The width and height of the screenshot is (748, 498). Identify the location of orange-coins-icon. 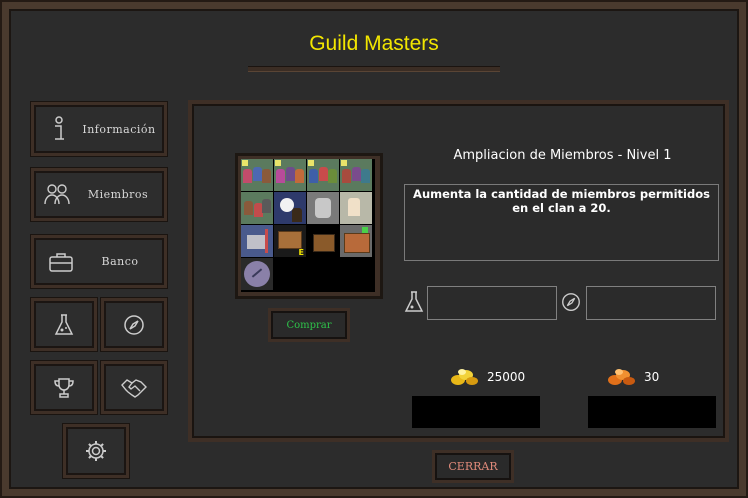
(621, 378).